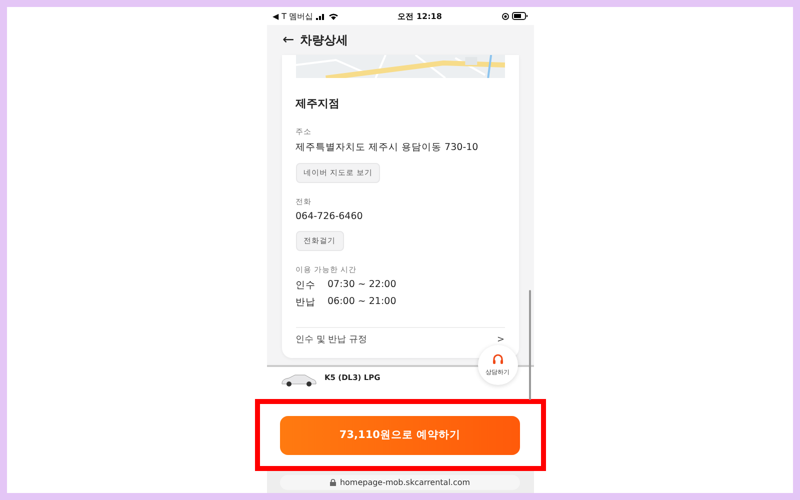 This screenshot has height=500, width=800. Describe the element at coordinates (330, 216) in the screenshot. I see `field-value: 064-726-6460` at that location.